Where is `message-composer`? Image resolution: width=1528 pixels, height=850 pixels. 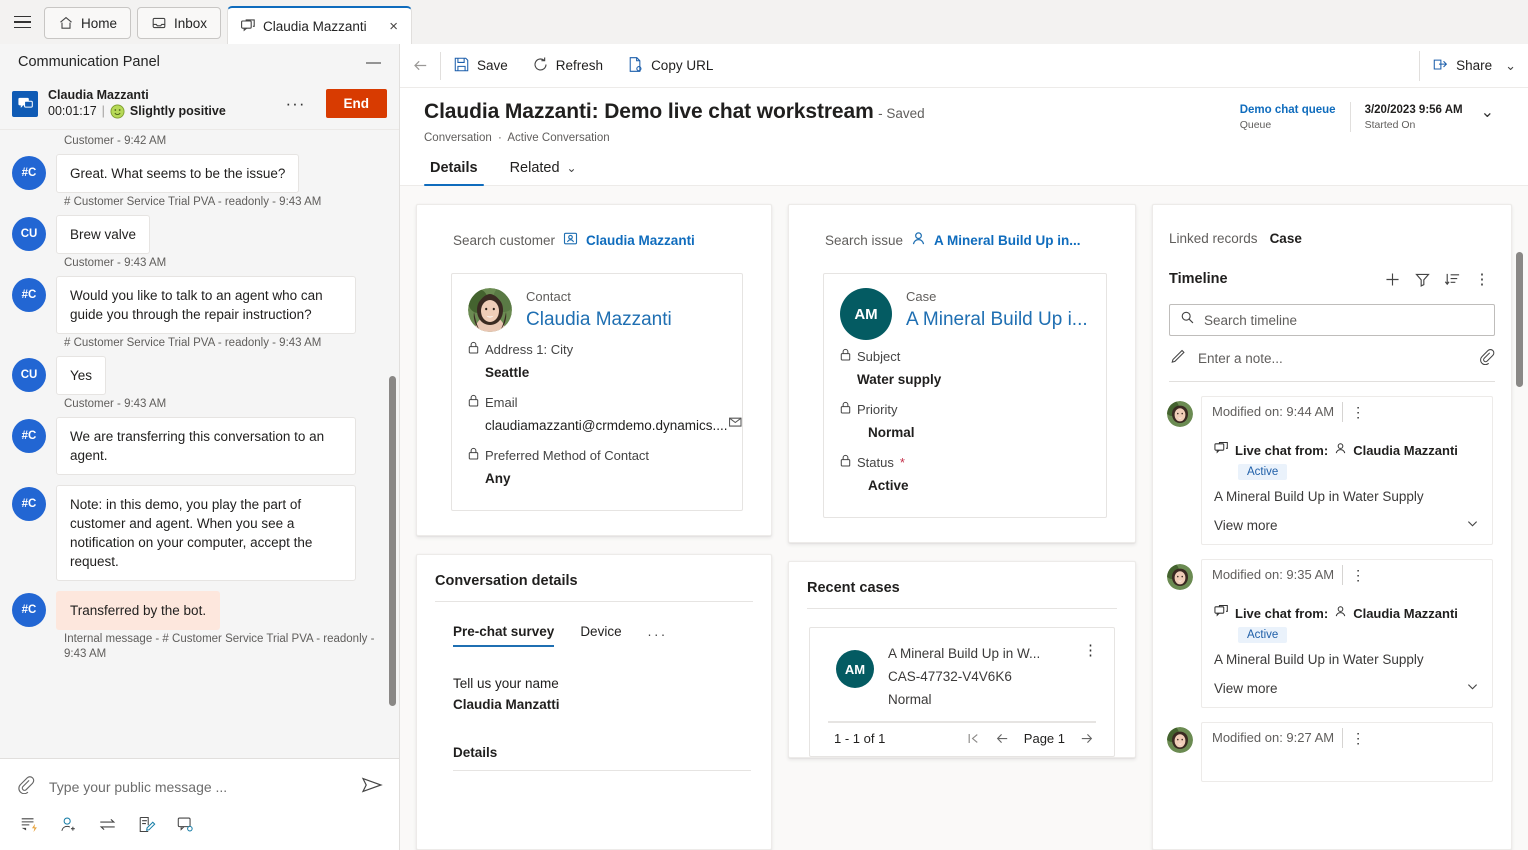 message-composer is located at coordinates (199, 804).